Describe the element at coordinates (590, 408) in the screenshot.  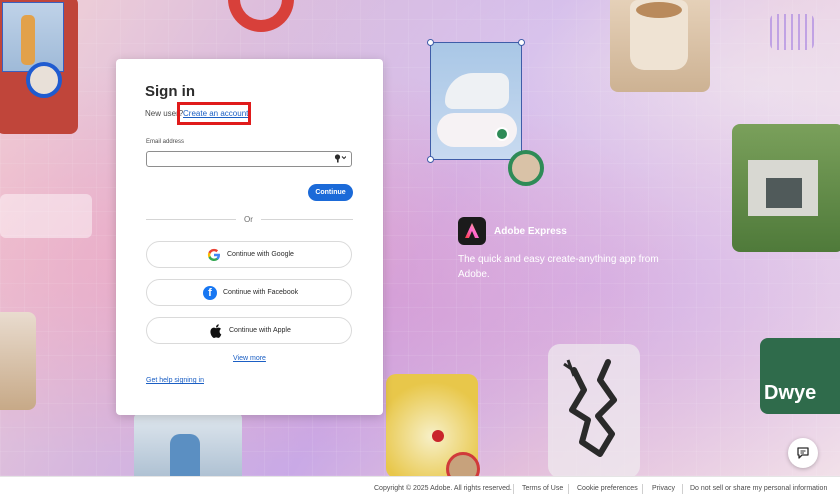
I see `decor-sculpture` at that location.